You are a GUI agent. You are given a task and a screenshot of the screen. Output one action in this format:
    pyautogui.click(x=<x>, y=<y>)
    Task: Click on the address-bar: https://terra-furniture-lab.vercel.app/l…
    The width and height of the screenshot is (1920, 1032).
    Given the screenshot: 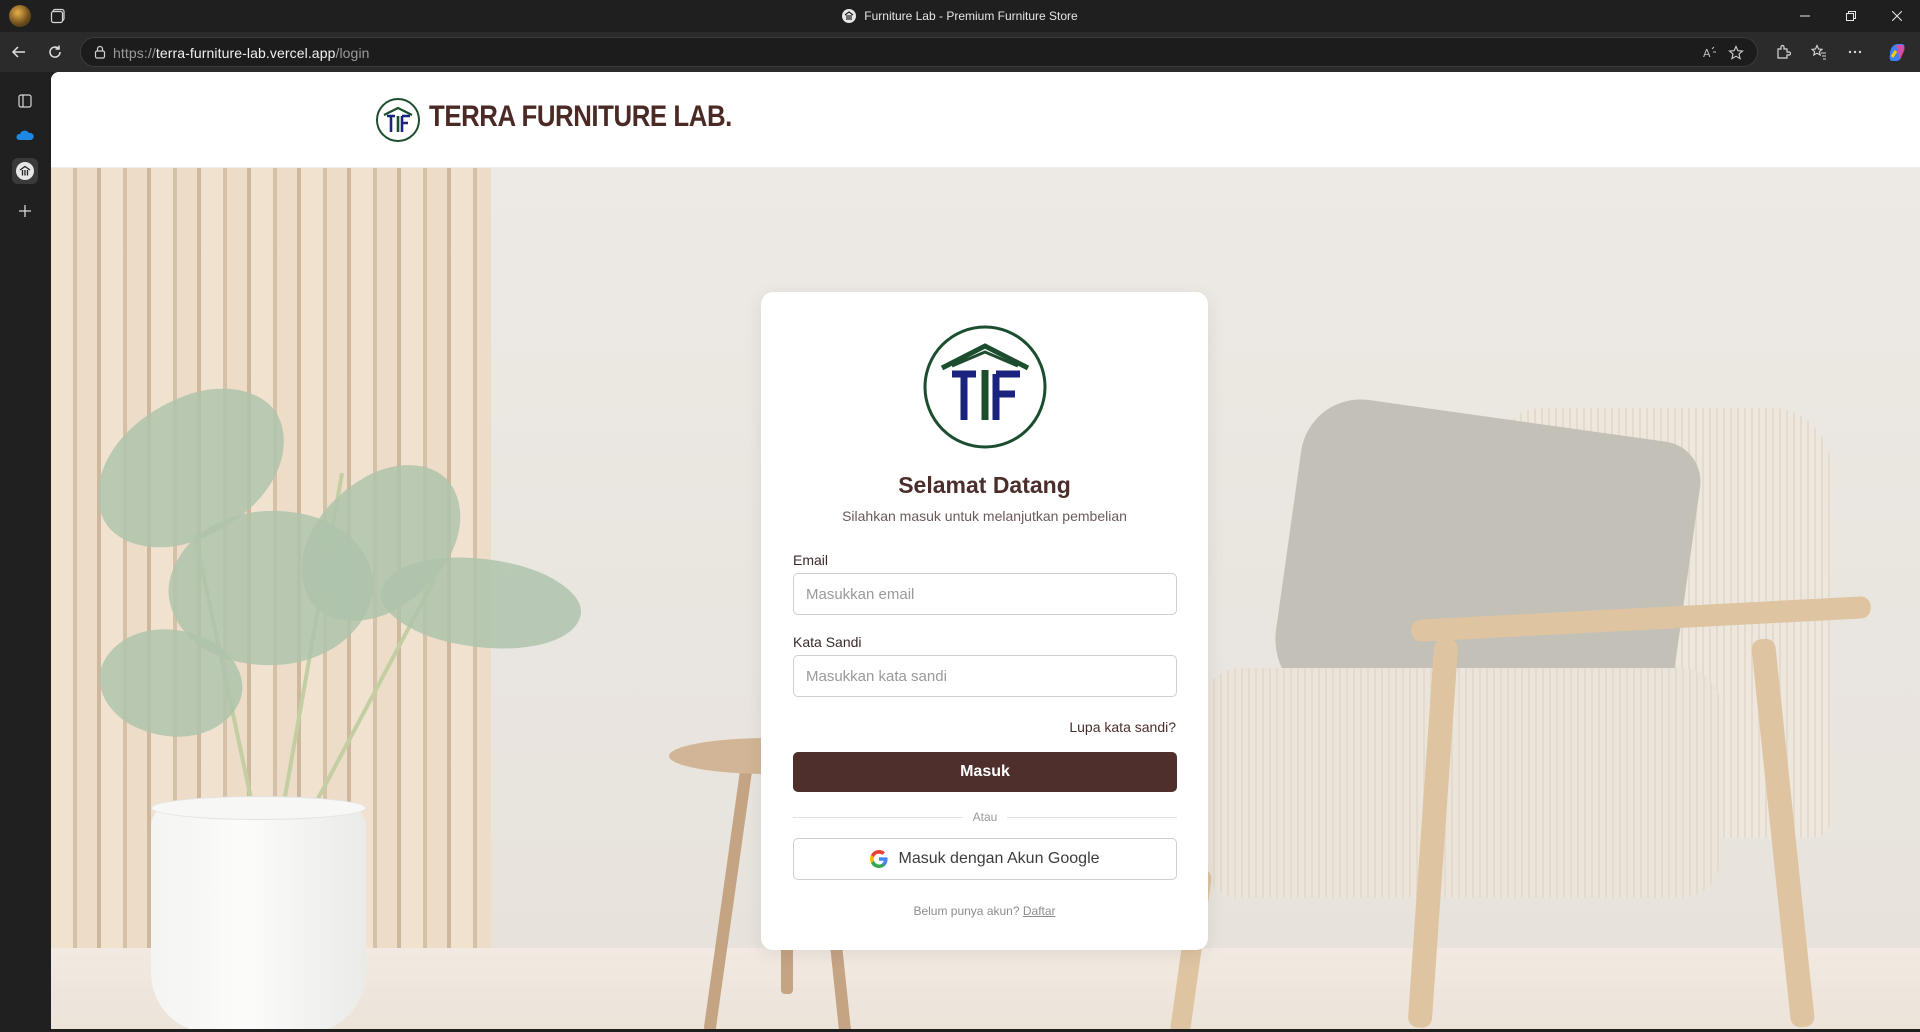 What is the action you would take?
    pyautogui.click(x=919, y=52)
    